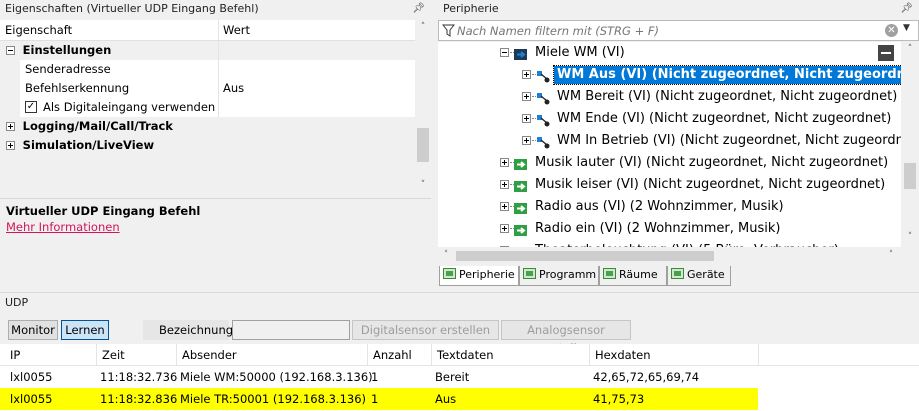 This screenshot has width=919, height=411. Describe the element at coordinates (31, 377) in the screenshot. I see `cell-ip: lxl0055` at that location.